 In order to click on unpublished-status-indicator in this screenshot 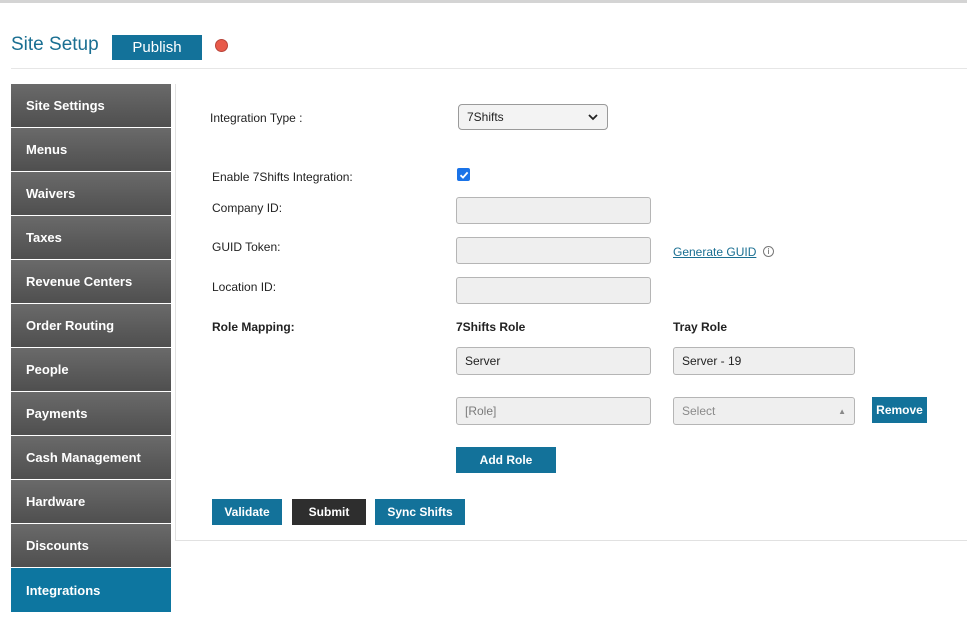, I will do `click(221, 45)`.